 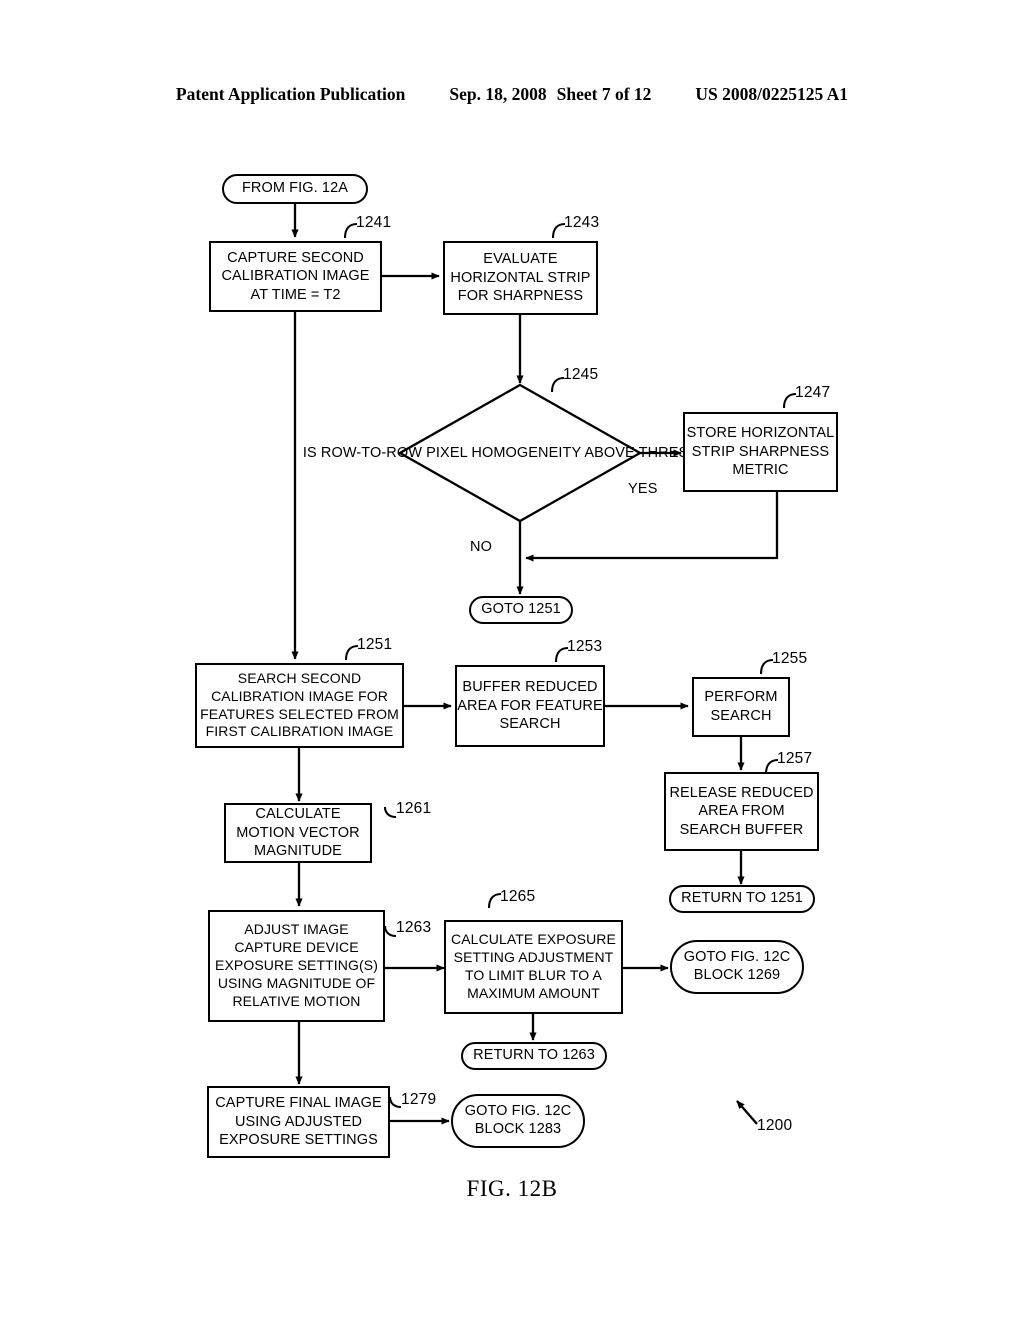 What do you see at coordinates (375, 644) in the screenshot?
I see `ref-numeral-1251: 1251` at bounding box center [375, 644].